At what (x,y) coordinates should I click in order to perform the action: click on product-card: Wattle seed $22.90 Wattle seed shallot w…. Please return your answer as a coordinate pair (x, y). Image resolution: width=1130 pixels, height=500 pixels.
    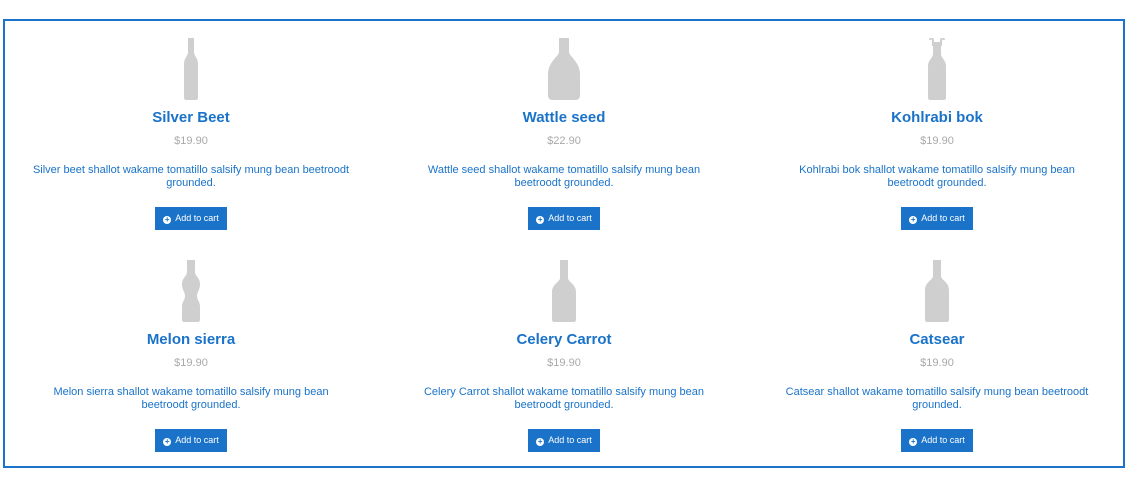
    Looking at the image, I should click on (564, 134).